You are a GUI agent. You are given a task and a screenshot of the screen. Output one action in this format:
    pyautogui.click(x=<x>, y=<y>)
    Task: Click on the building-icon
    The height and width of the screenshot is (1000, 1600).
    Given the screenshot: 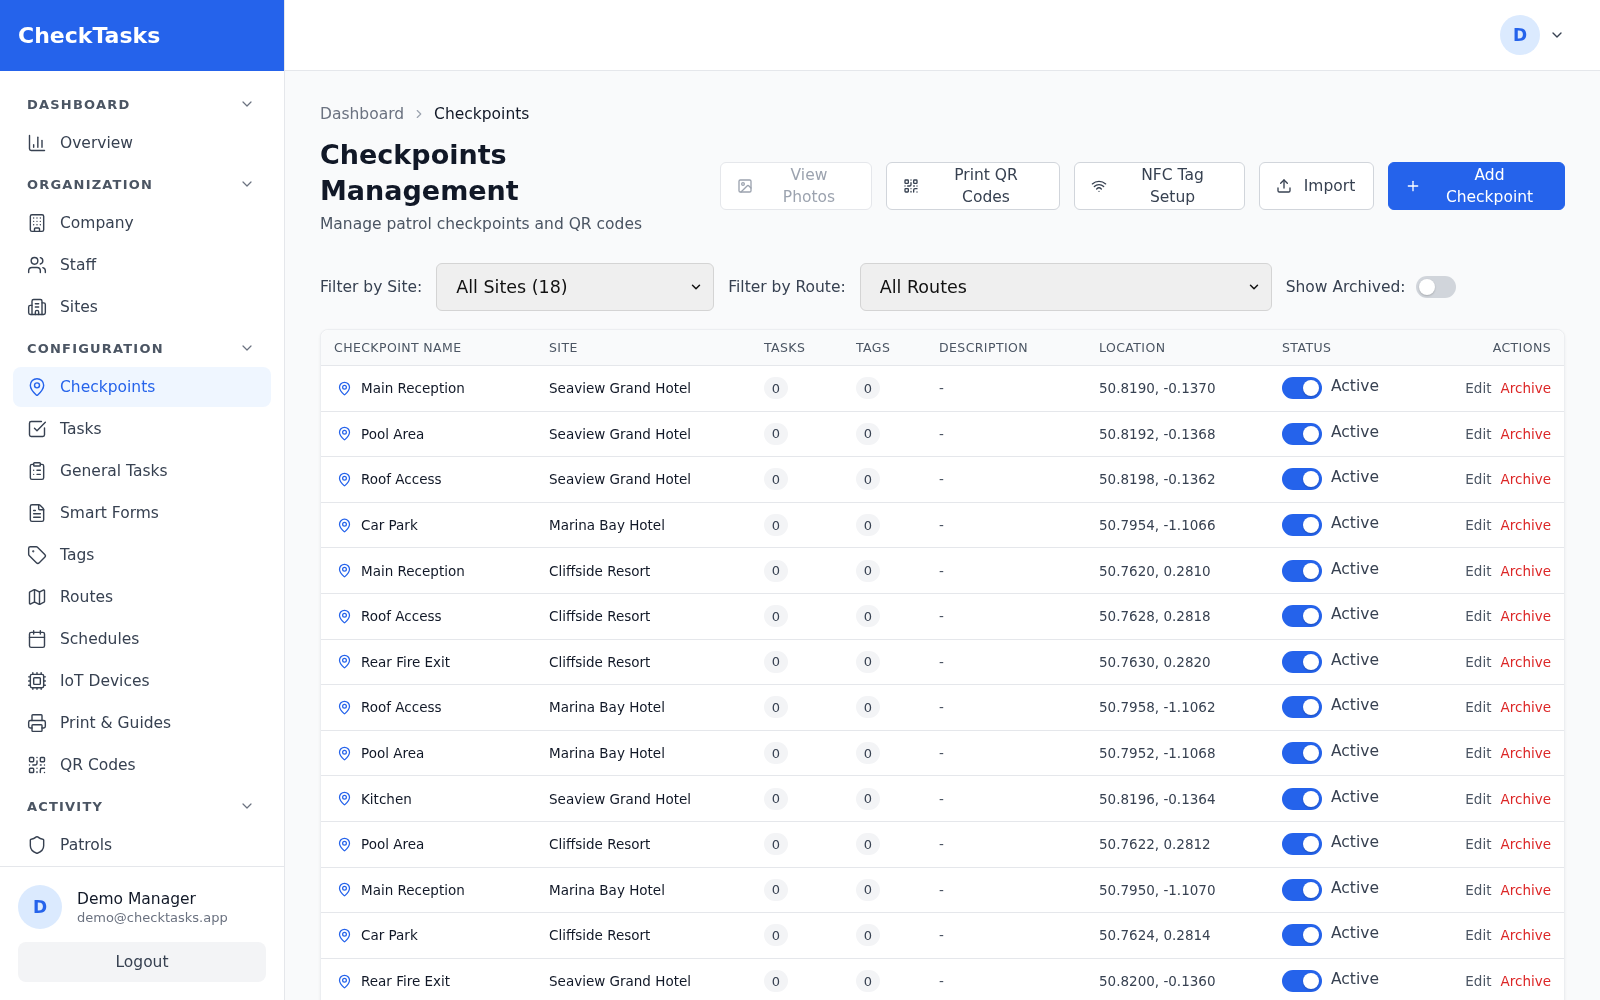 What is the action you would take?
    pyautogui.click(x=37, y=223)
    